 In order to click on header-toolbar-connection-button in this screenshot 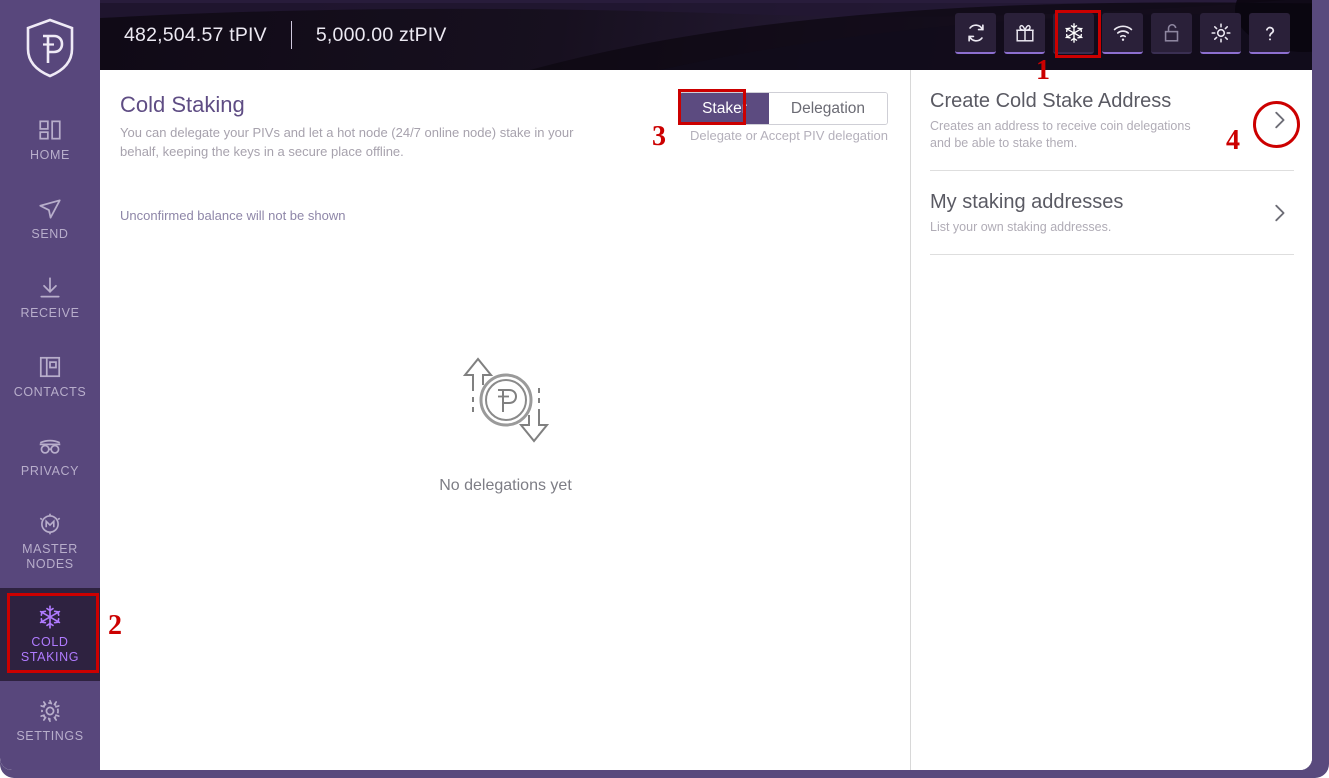, I will do `click(1122, 33)`.